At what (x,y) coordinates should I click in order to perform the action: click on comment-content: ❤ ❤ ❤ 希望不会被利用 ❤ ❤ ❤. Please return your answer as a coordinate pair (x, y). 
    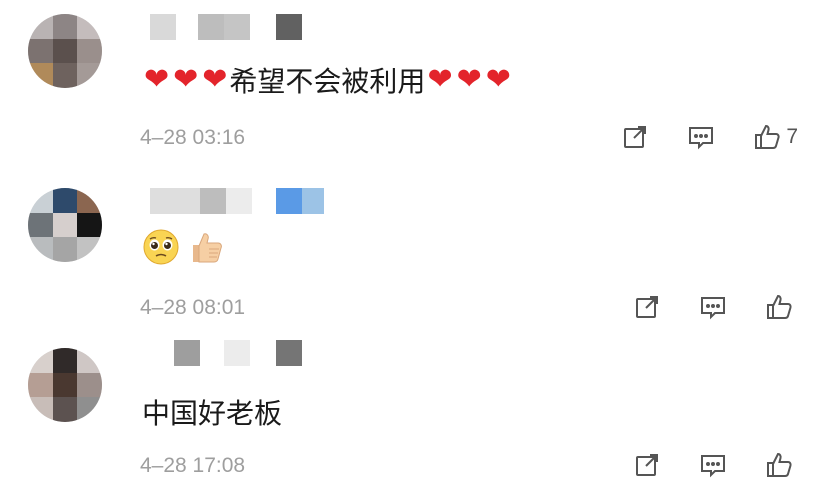
    Looking at the image, I should click on (327, 80).